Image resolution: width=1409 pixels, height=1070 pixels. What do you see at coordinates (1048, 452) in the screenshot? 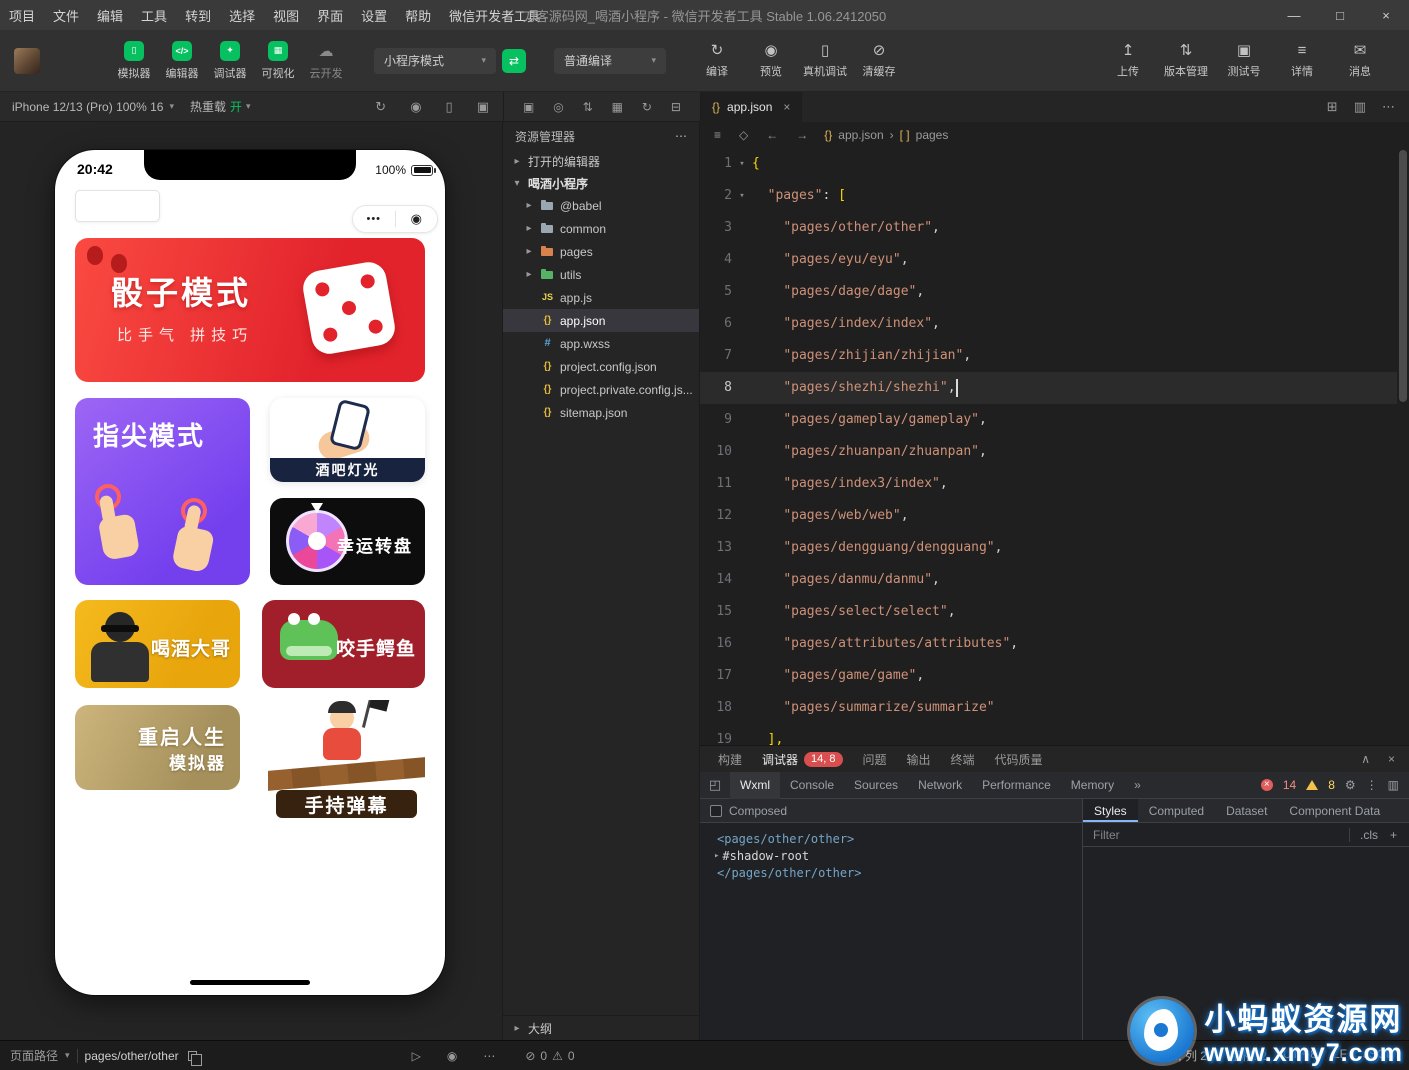
I see `code-line: 10 "pages/zhuanpan/zhuanpan" ,` at bounding box center [1048, 452].